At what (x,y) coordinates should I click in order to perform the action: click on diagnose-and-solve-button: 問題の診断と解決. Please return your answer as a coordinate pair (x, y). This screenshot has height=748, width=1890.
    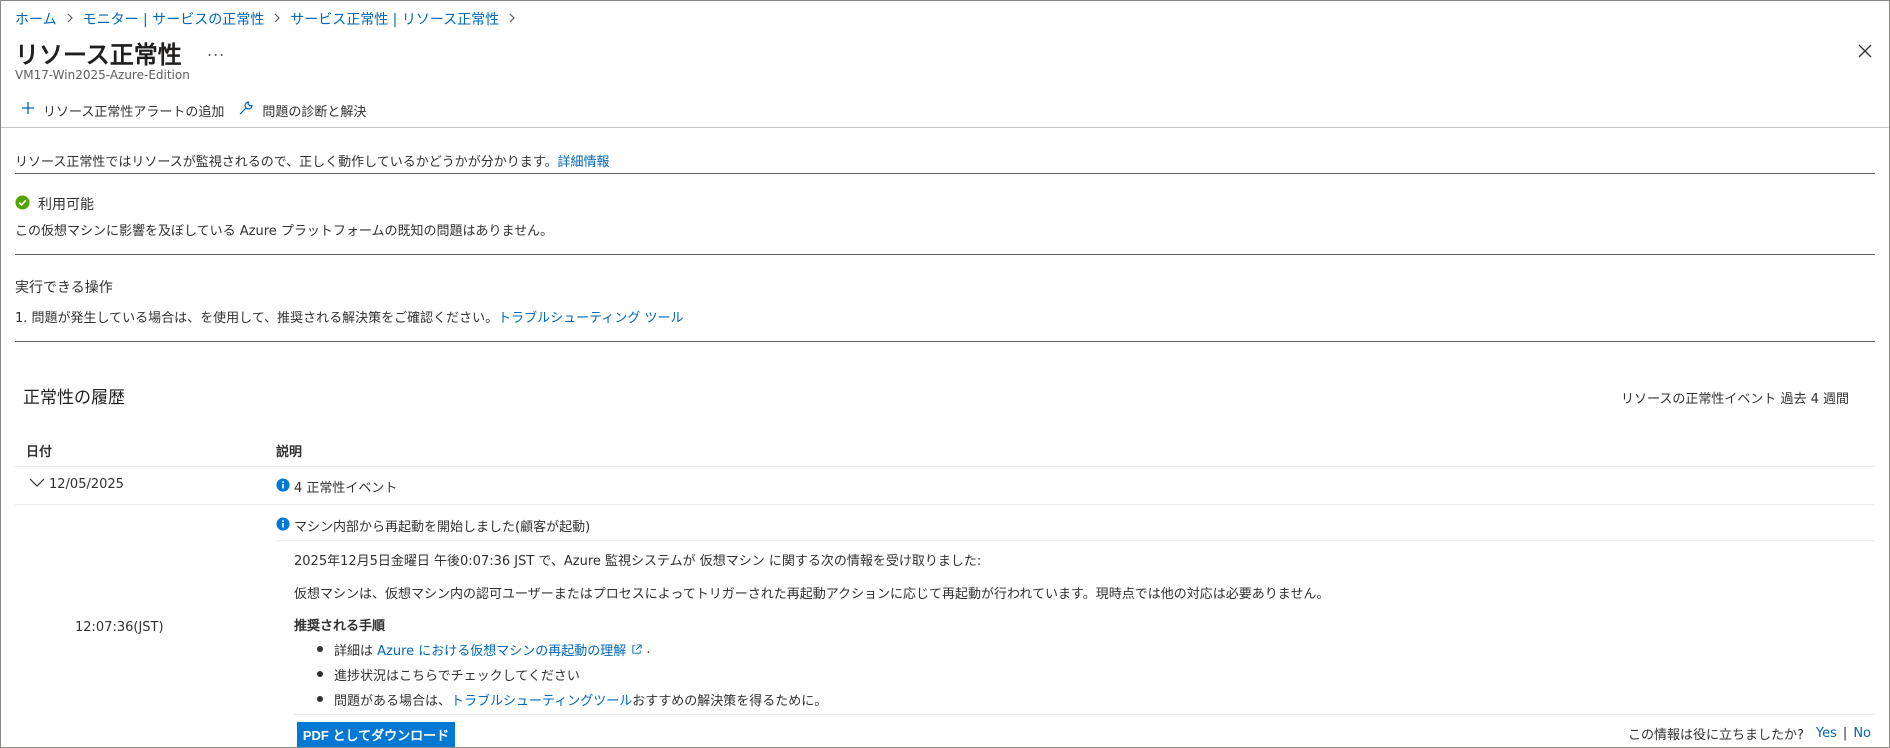
    Looking at the image, I should click on (302, 110).